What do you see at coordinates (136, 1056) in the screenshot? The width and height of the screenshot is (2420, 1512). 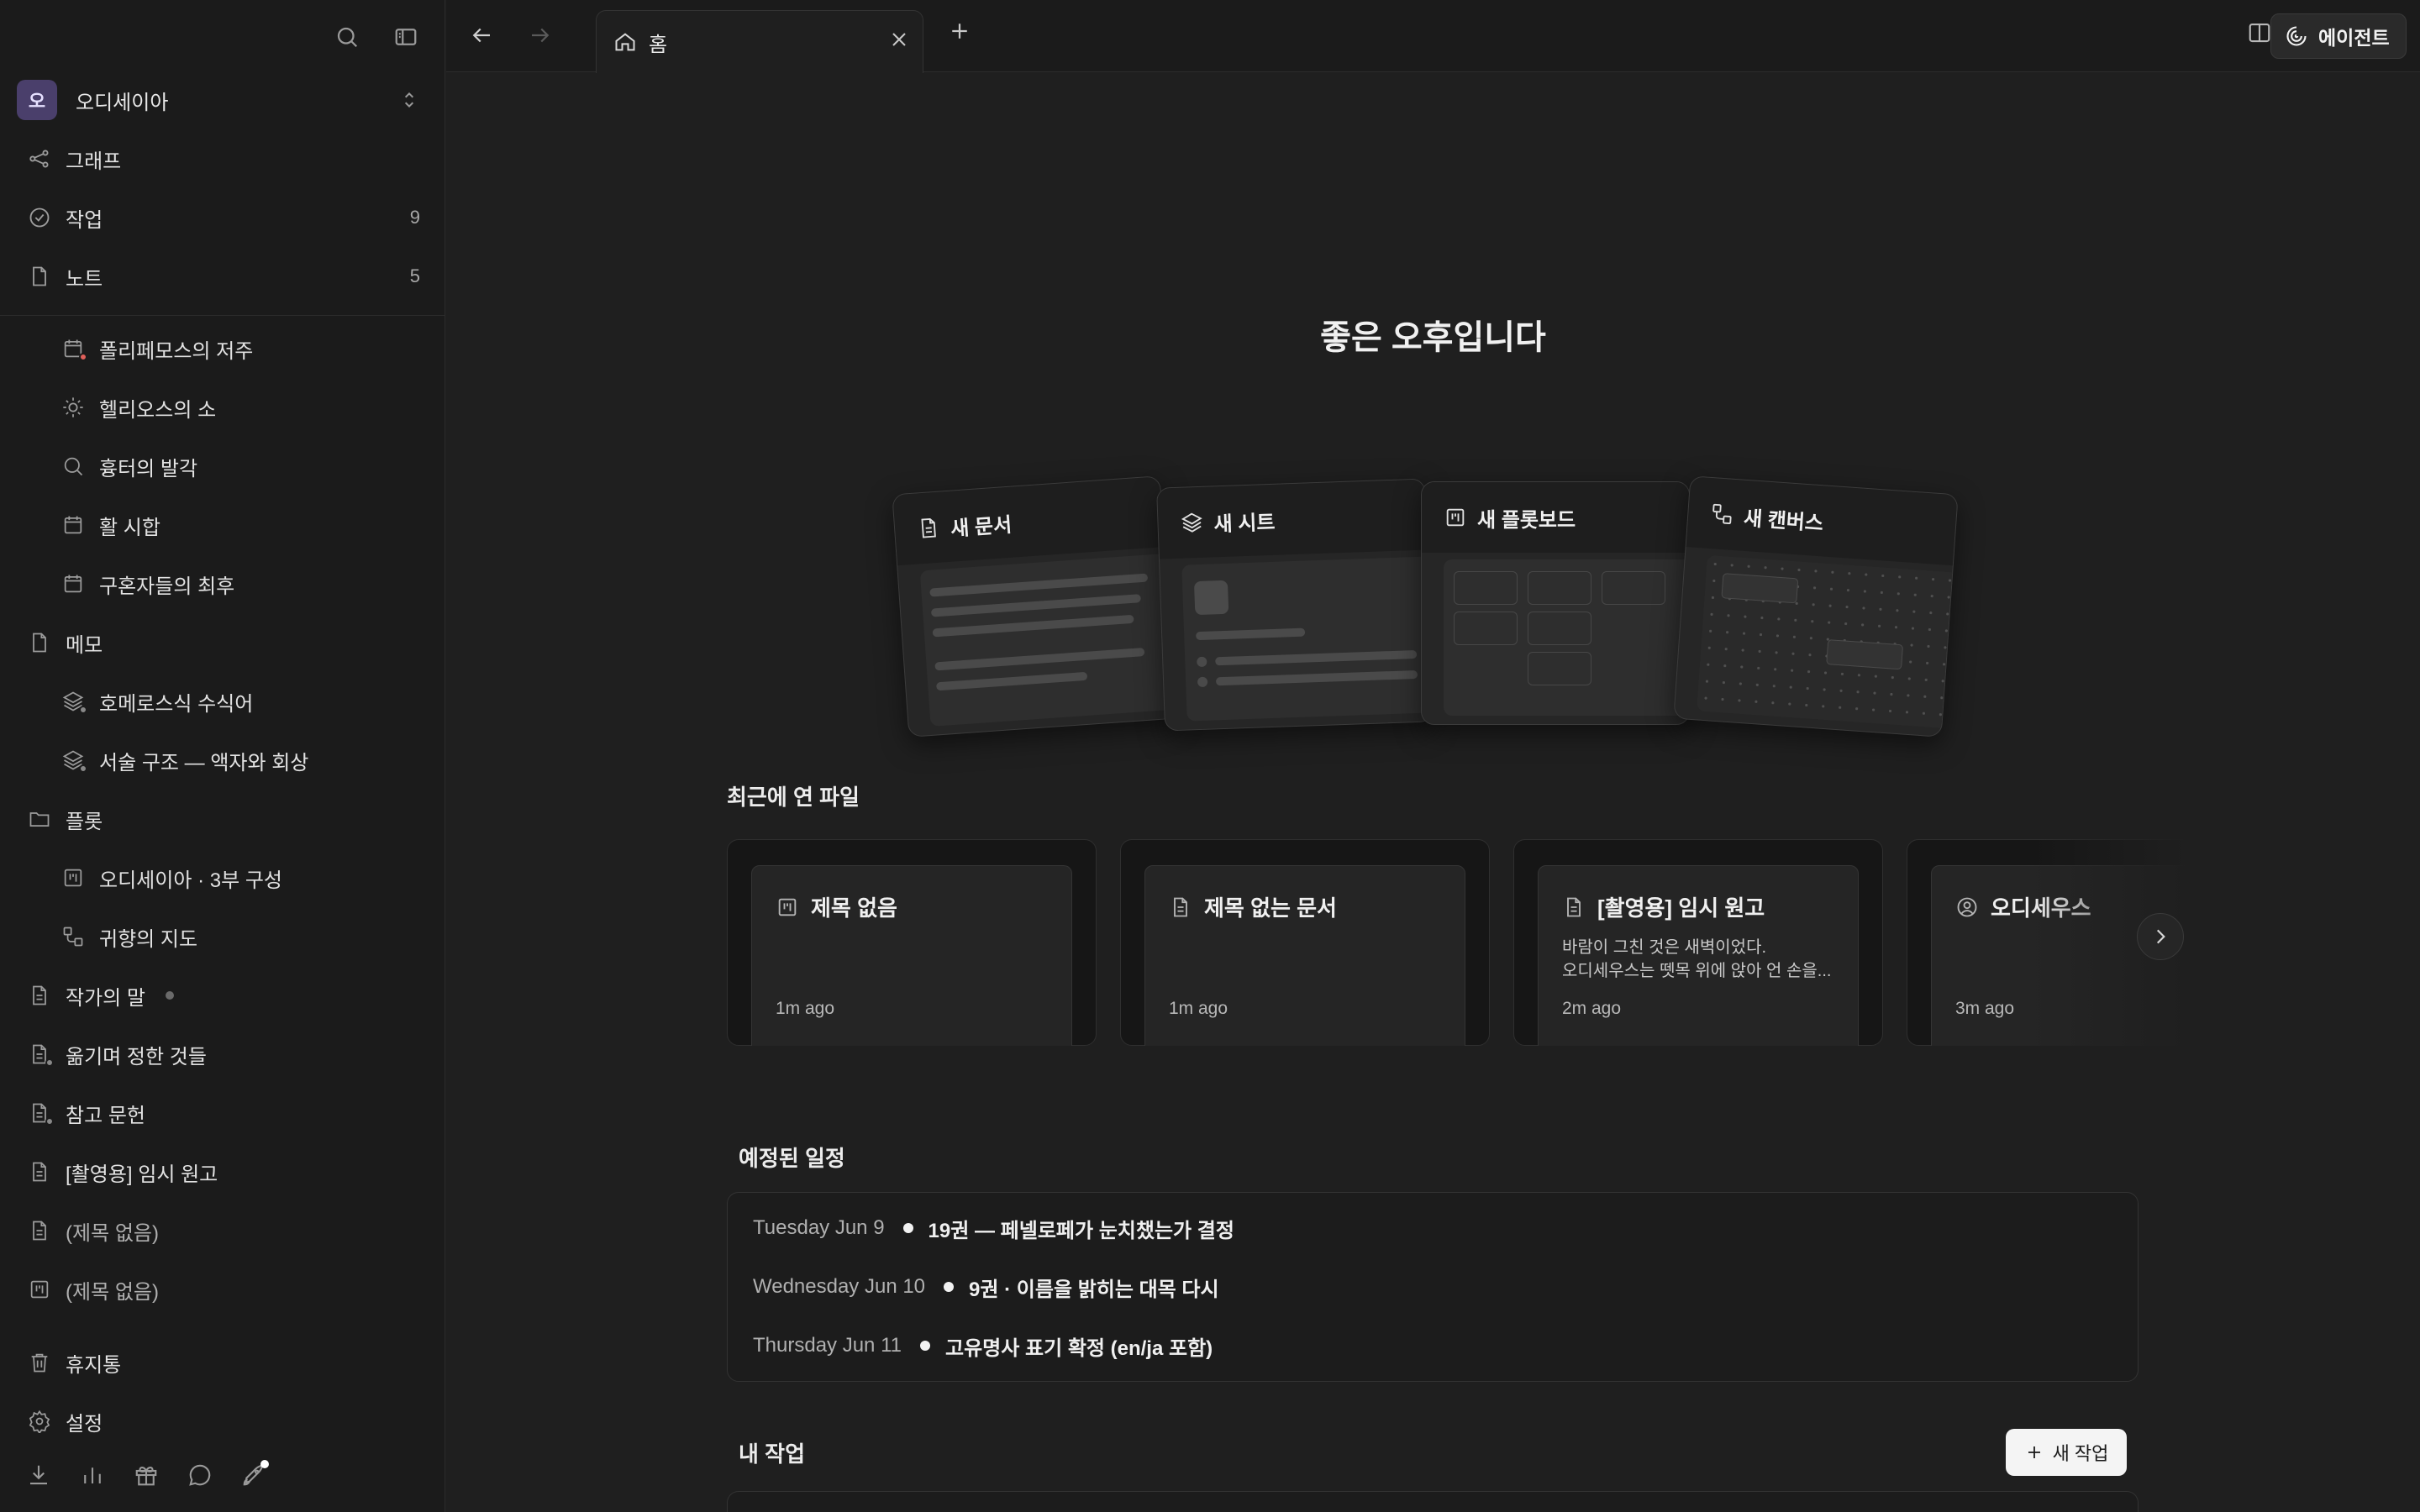 I see `sidebar-item-label: 옮기며 정한 것들` at bounding box center [136, 1056].